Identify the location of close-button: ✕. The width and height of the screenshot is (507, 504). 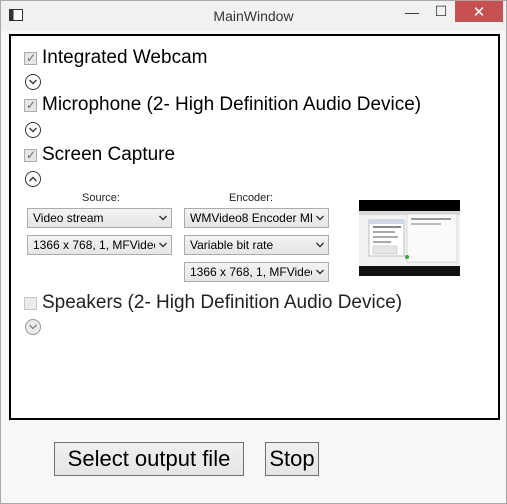
(479, 11).